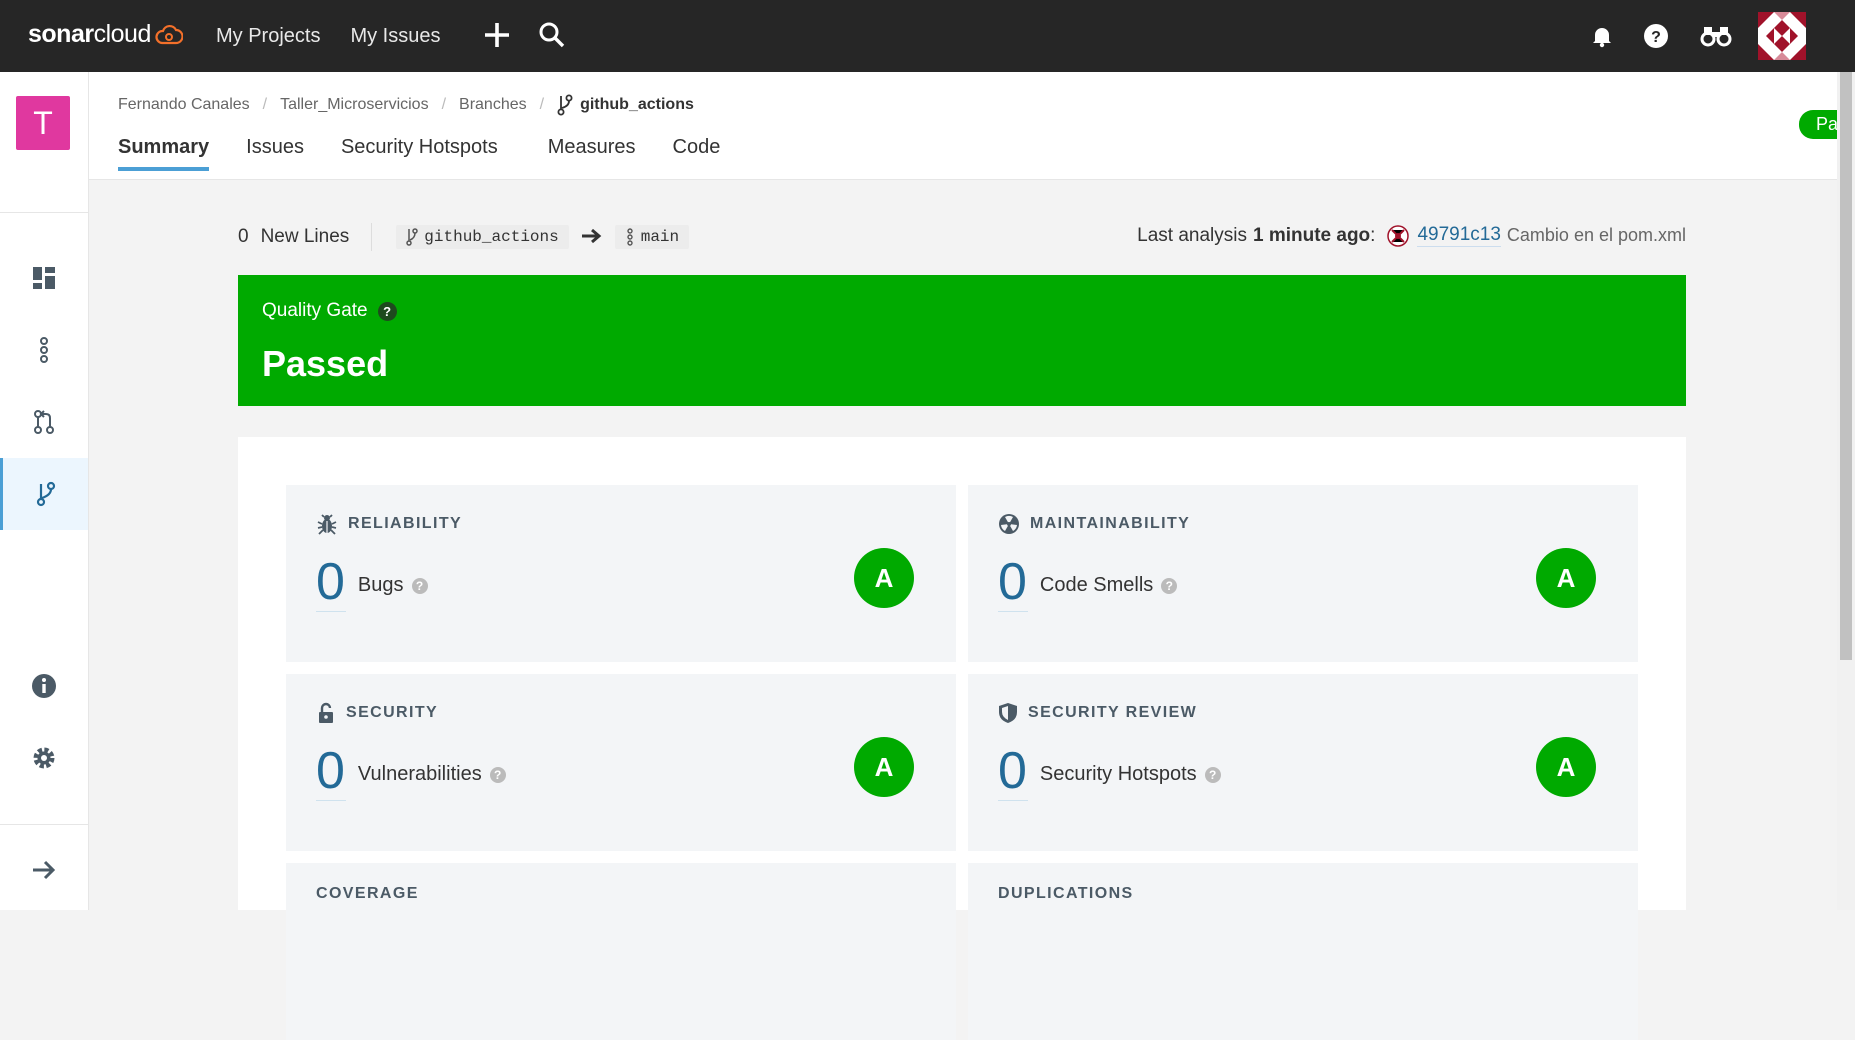 Image resolution: width=1855 pixels, height=1040 pixels. Describe the element at coordinates (482, 237) in the screenshot. I see `source-branch-chip: github_actions` at that location.